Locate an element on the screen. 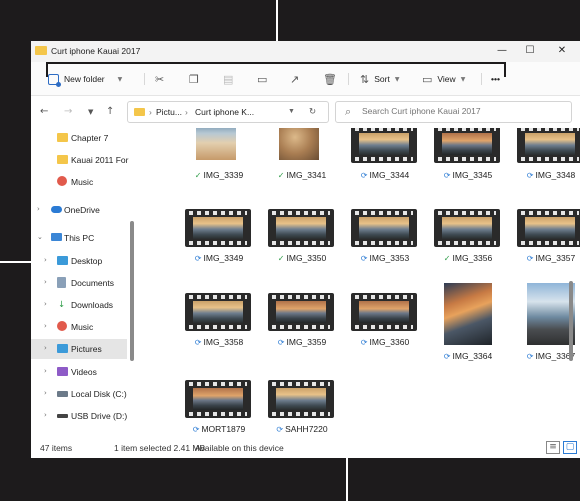 The height and width of the screenshot is (501, 580). callout-line-left is located at coordinates (15, 262).